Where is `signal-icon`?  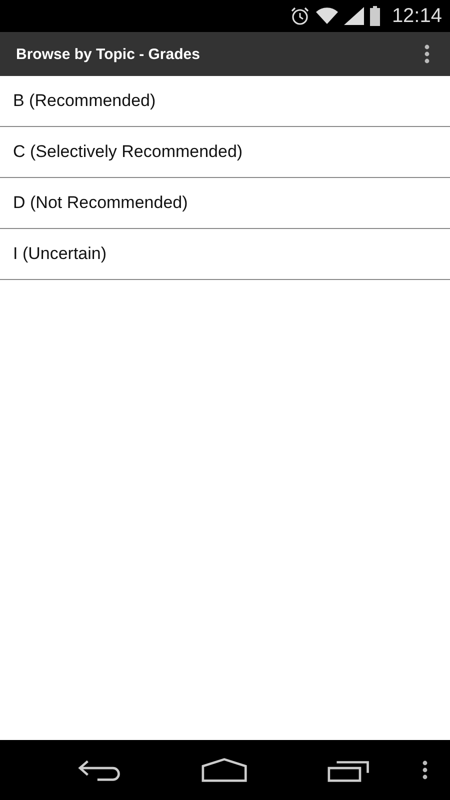 signal-icon is located at coordinates (354, 16).